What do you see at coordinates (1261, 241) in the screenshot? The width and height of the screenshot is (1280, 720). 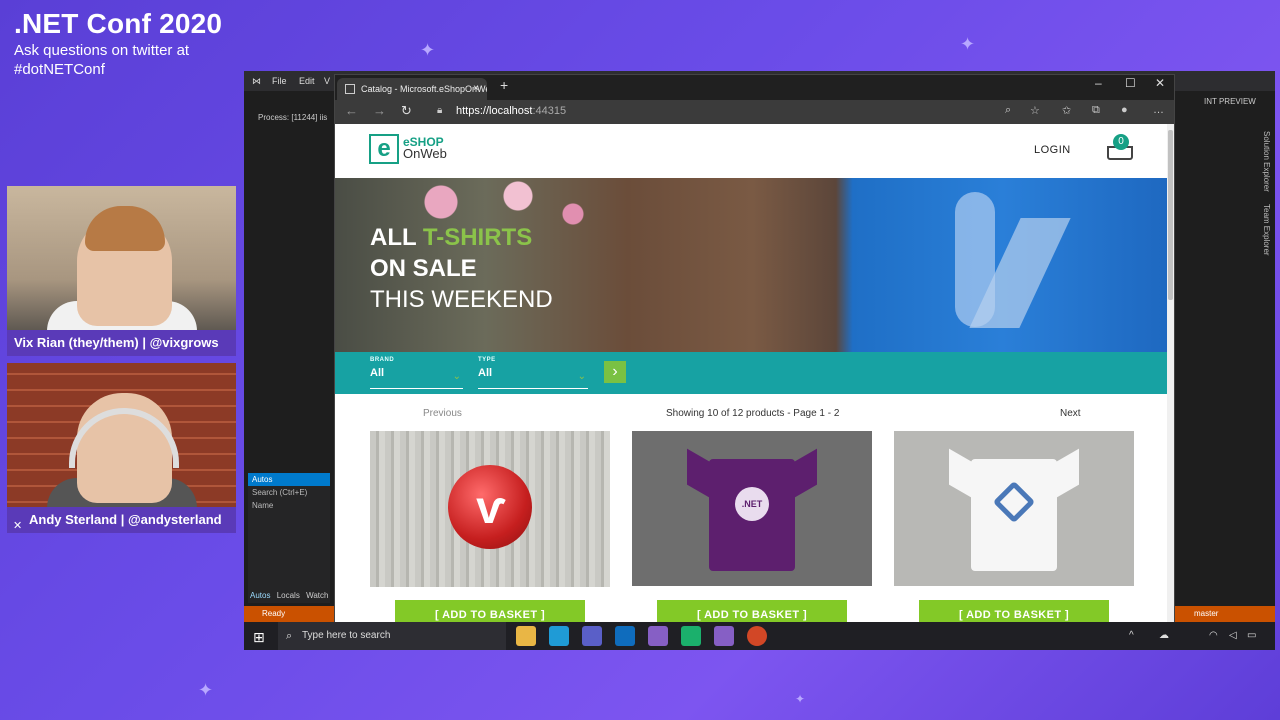 I see `vs-right-strip: Solution Explorer Team Explorer` at bounding box center [1261, 241].